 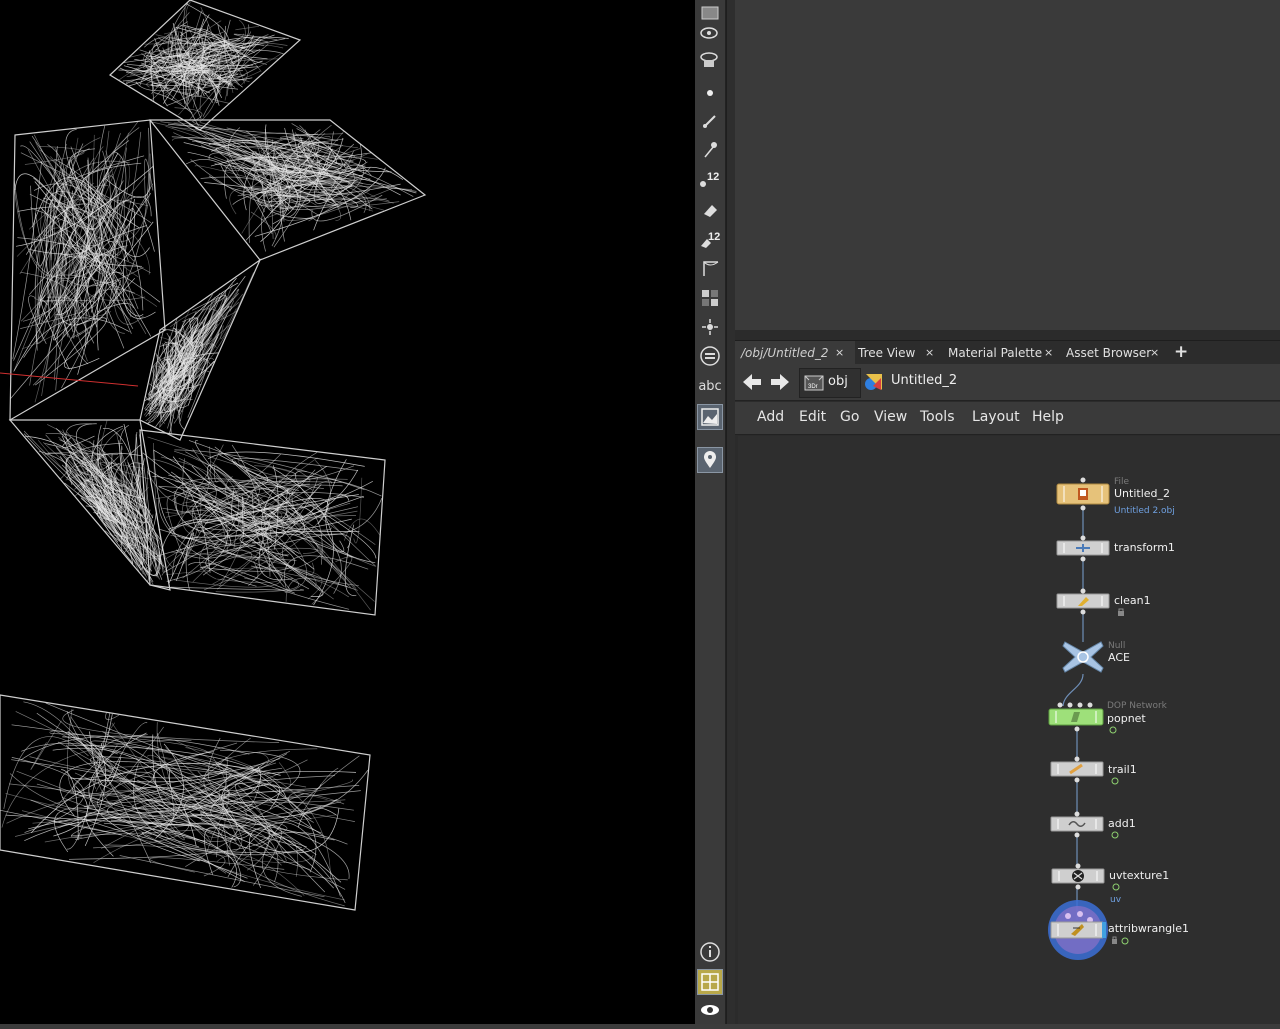 What do you see at coordinates (812, 417) in the screenshot?
I see `menu-edit: Edit` at bounding box center [812, 417].